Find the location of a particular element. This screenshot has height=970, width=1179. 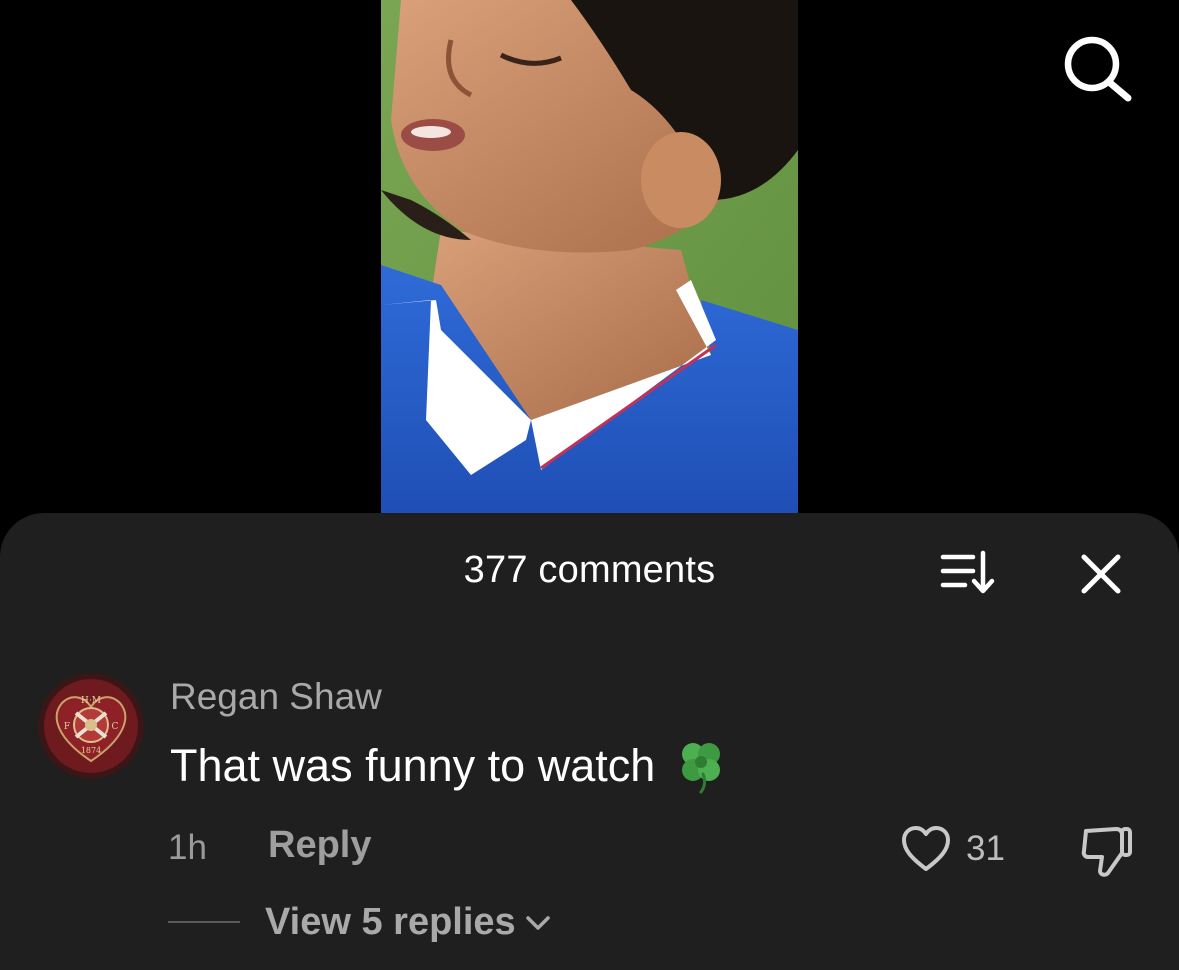

close-button is located at coordinates (1101, 574).